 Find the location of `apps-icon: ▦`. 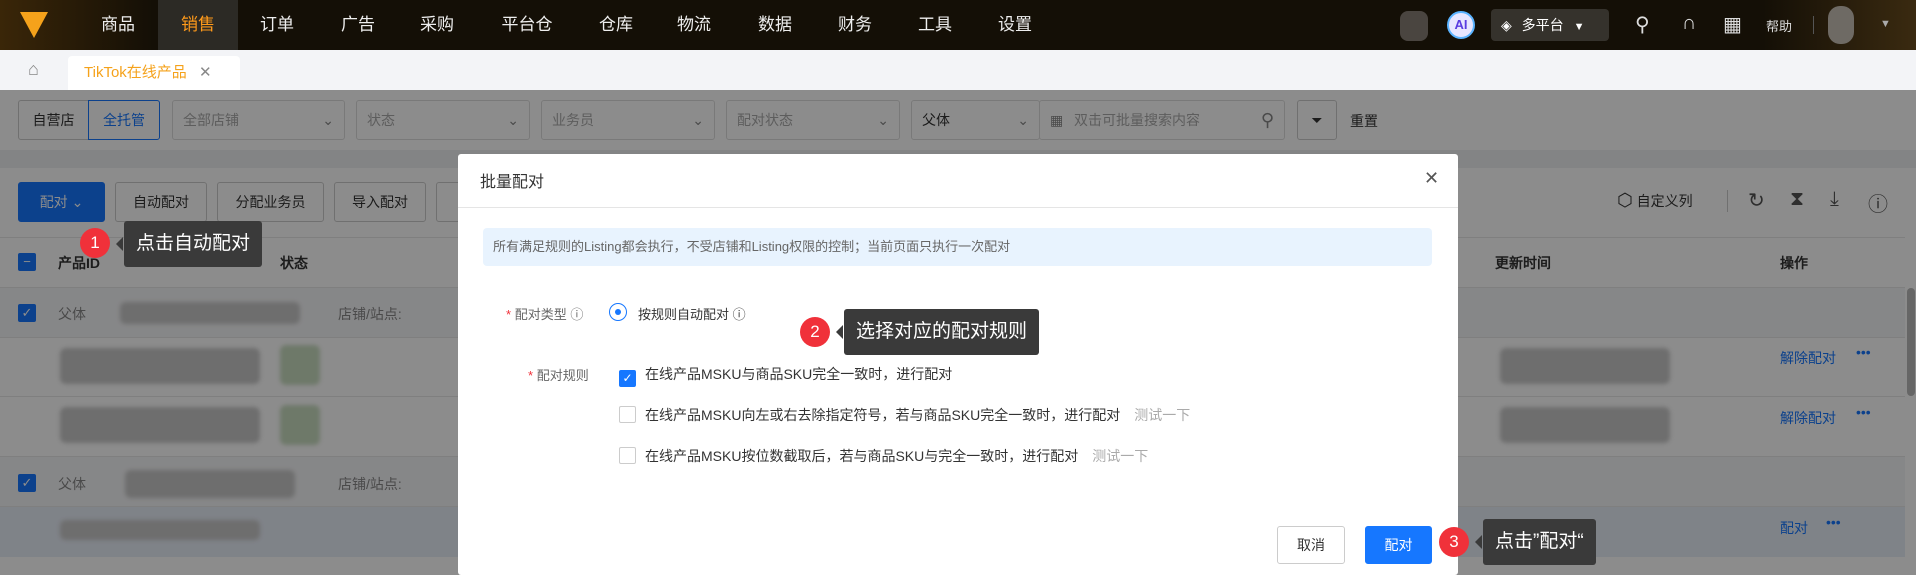

apps-icon: ▦ is located at coordinates (1732, 24).